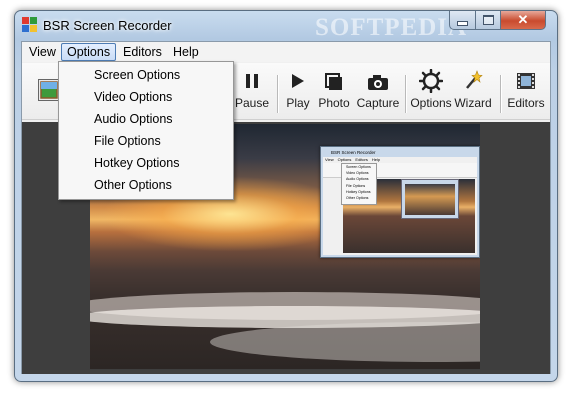 The height and width of the screenshot is (402, 578). Describe the element at coordinates (252, 103) in the screenshot. I see `pause-label: Pause` at that location.